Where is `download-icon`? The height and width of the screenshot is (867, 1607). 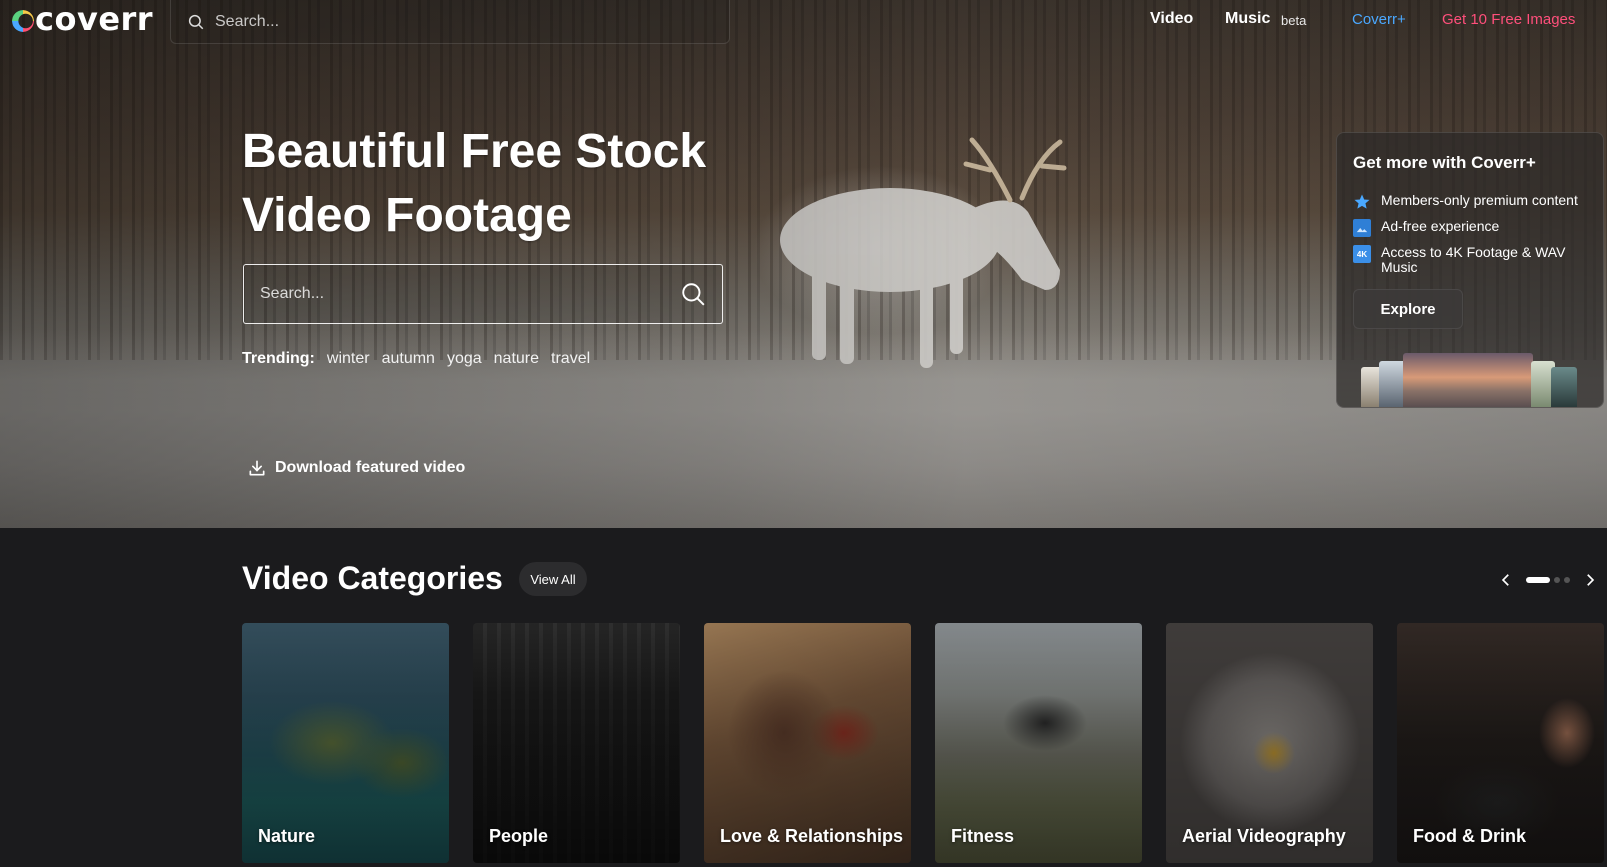 download-icon is located at coordinates (257, 468).